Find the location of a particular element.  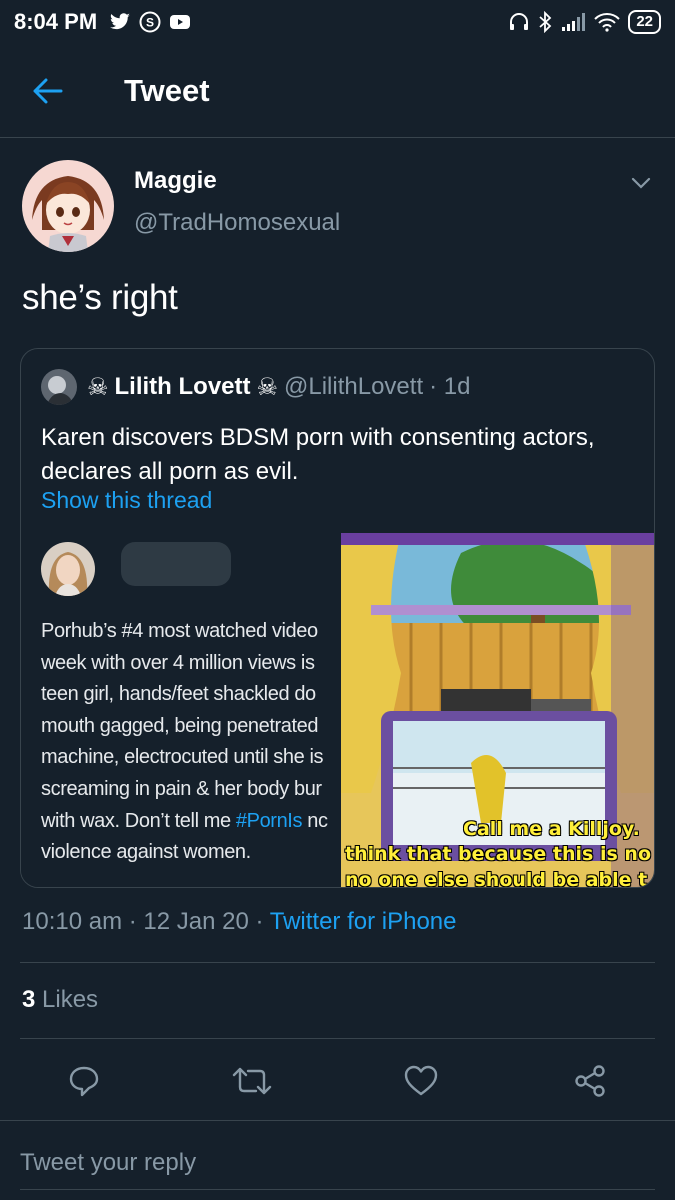

quoted-age: · 1d is located at coordinates (450, 386).